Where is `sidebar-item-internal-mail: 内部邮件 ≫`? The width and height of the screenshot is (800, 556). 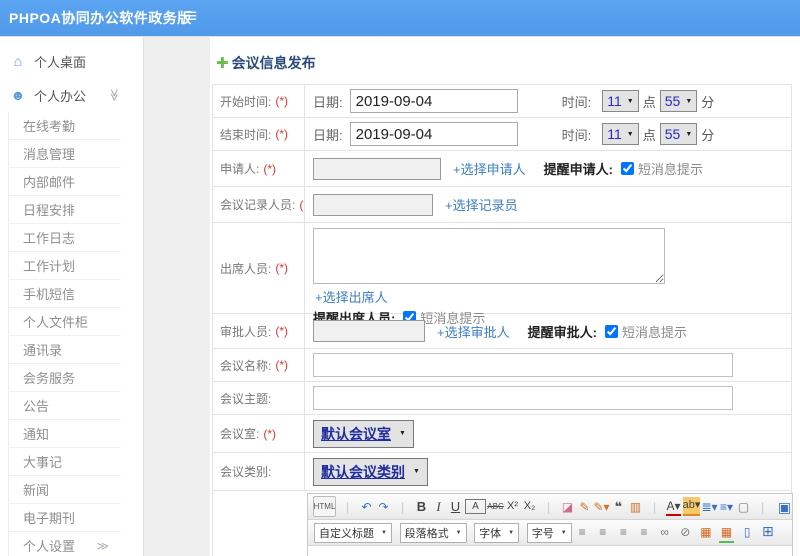 sidebar-item-internal-mail: 内部邮件 ≫ is located at coordinates (64, 182).